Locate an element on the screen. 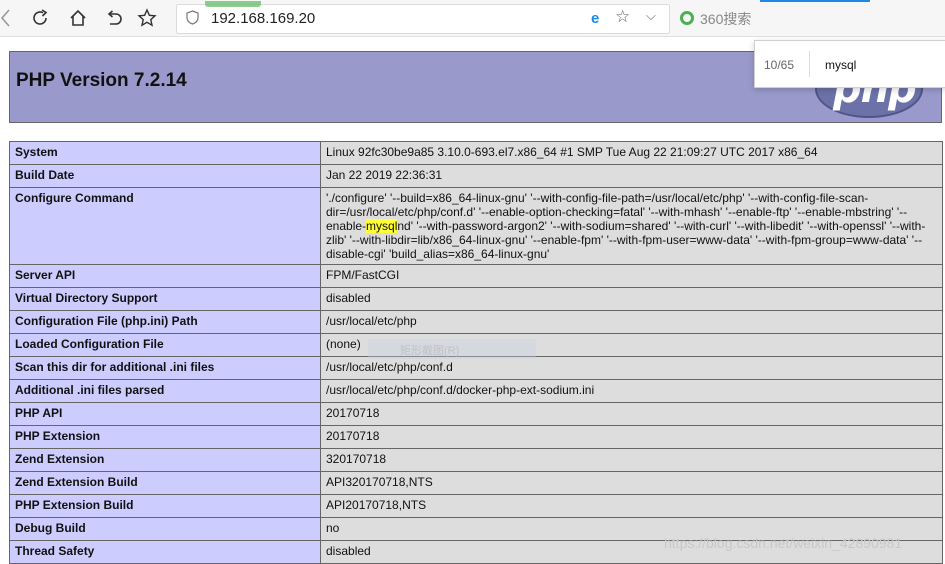 The height and width of the screenshot is (564, 945). row-value: /usr/local/etc/php is located at coordinates (631, 322).